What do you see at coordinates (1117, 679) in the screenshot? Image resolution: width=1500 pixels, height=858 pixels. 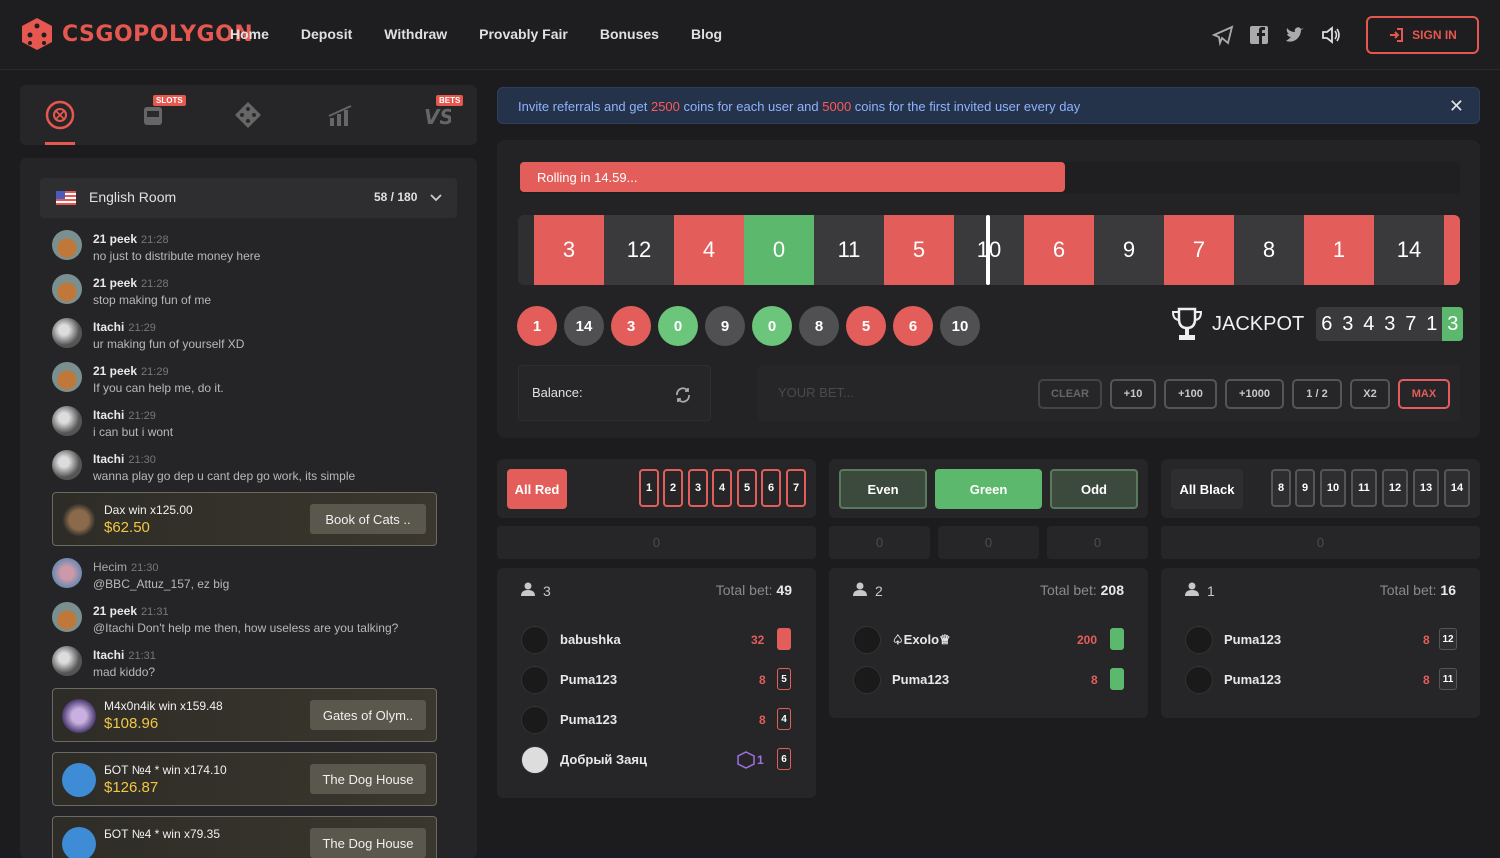 I see `bet-indicator` at bounding box center [1117, 679].